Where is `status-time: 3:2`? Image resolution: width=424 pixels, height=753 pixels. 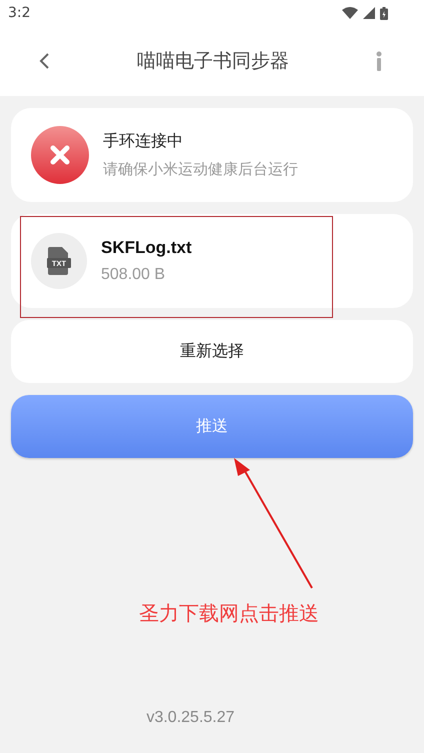
status-time: 3:2 is located at coordinates (19, 13).